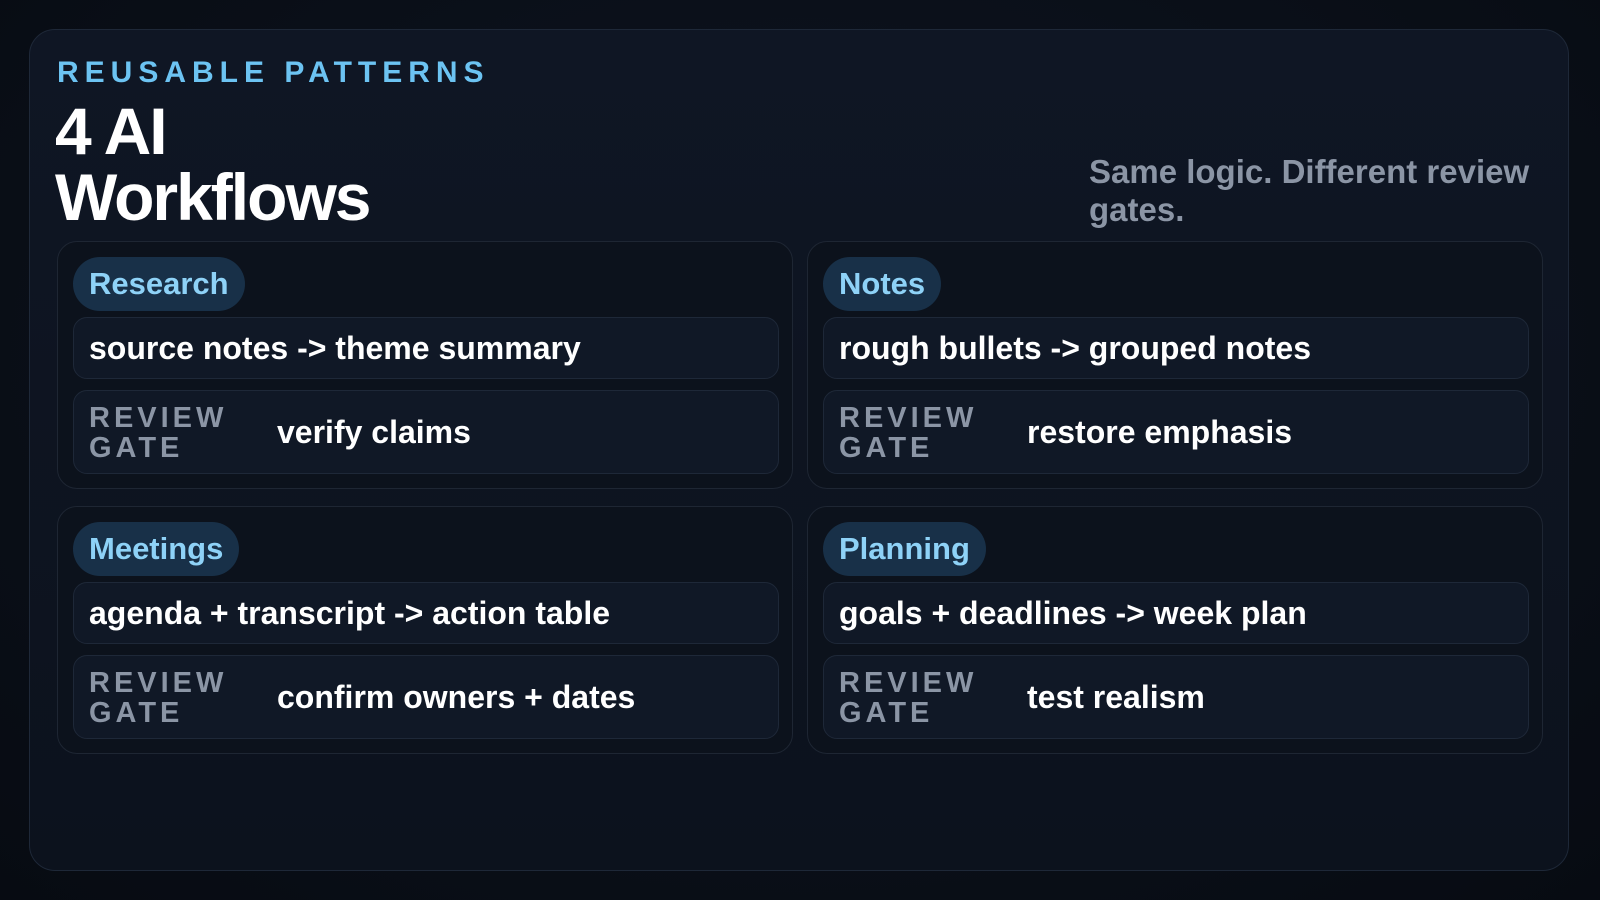  I want to click on subtitle: Same logic. Different review gates., so click(1309, 190).